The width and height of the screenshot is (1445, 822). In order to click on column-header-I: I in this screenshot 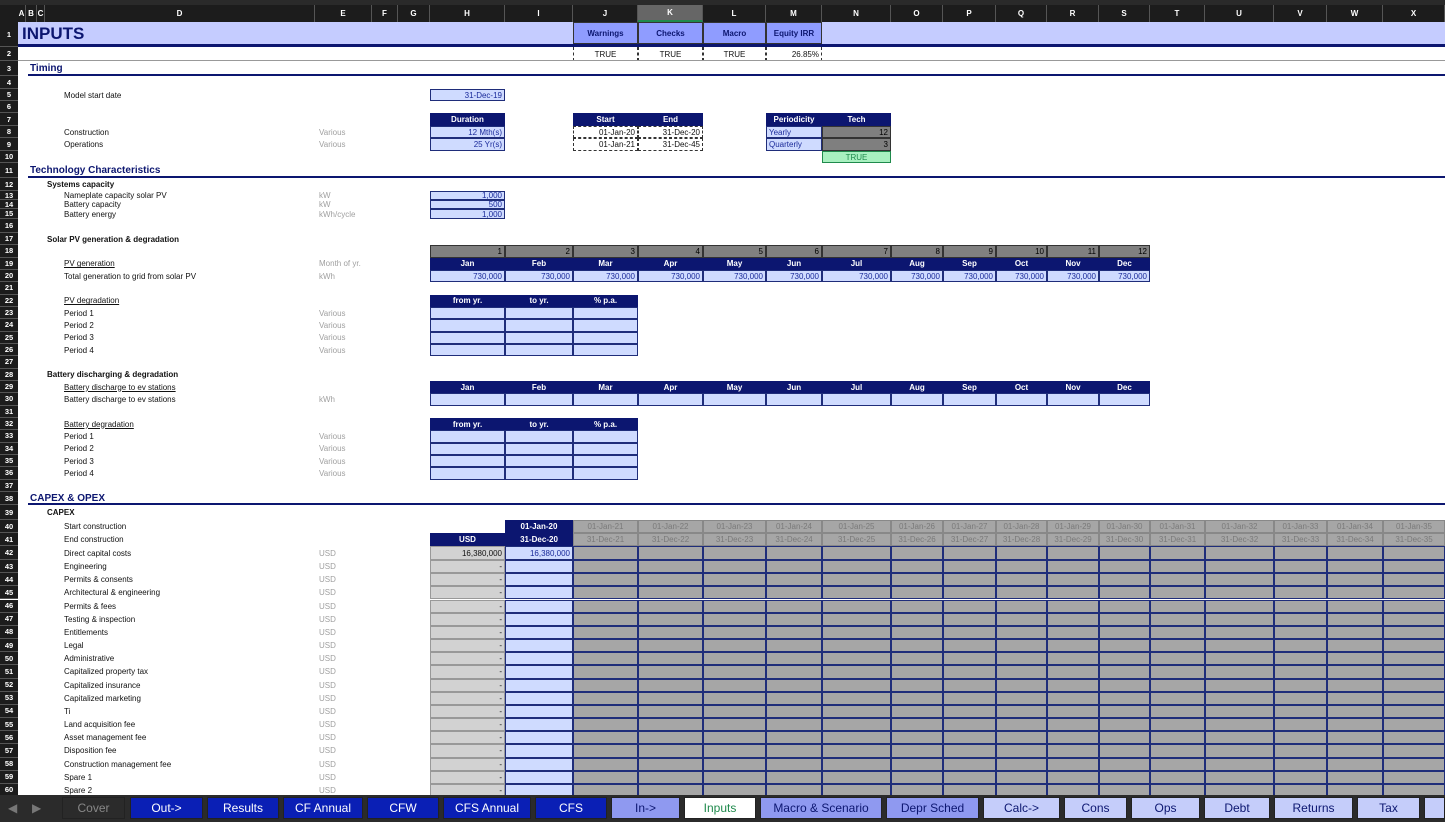, I will do `click(539, 13)`.